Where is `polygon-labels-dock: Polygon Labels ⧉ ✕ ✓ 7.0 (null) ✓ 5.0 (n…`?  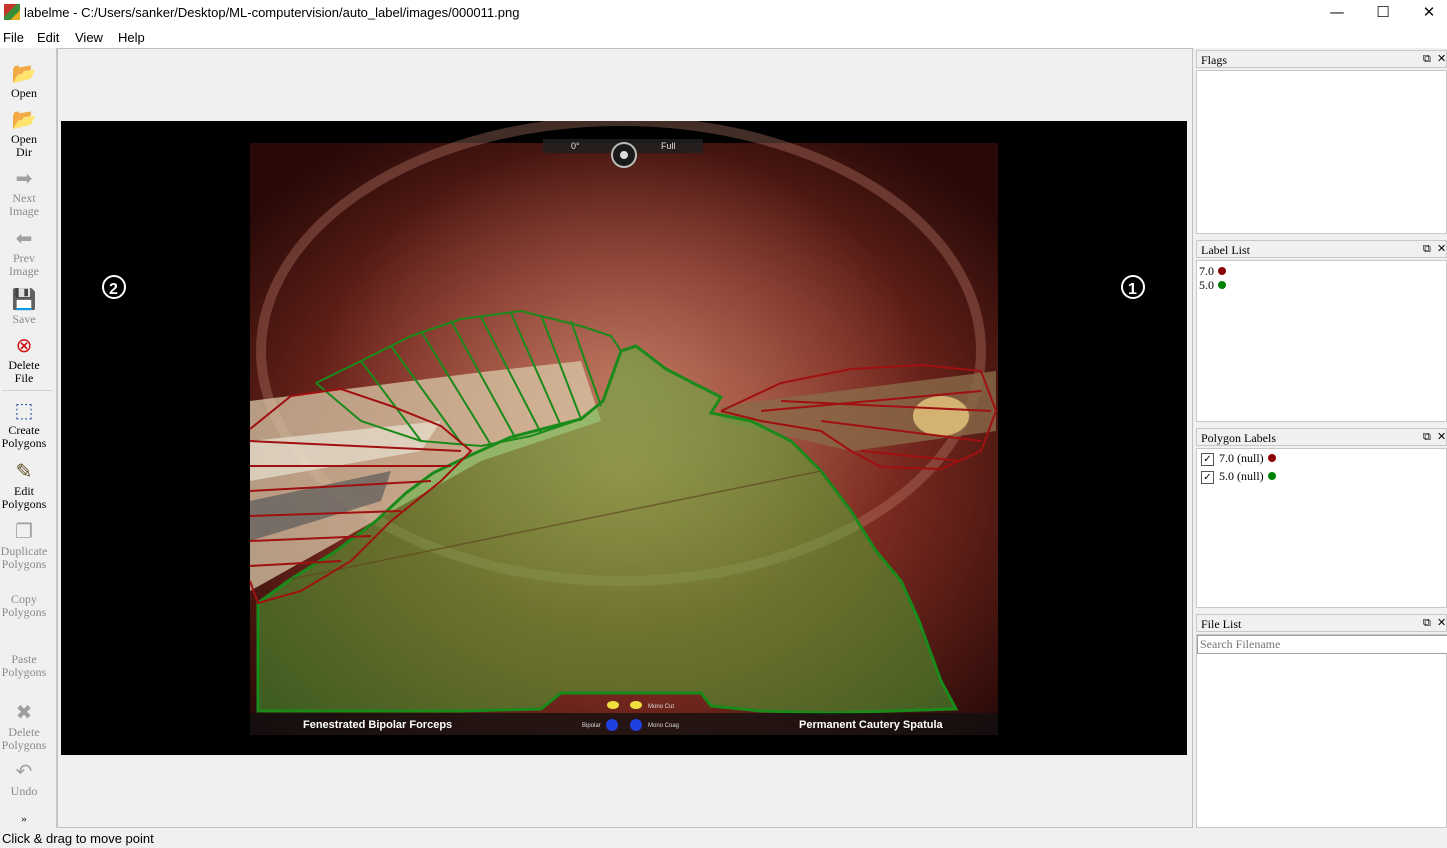 polygon-labels-dock: Polygon Labels ⧉ ✕ ✓ 7.0 (null) ✓ 5.0 (n… is located at coordinates (1321, 518).